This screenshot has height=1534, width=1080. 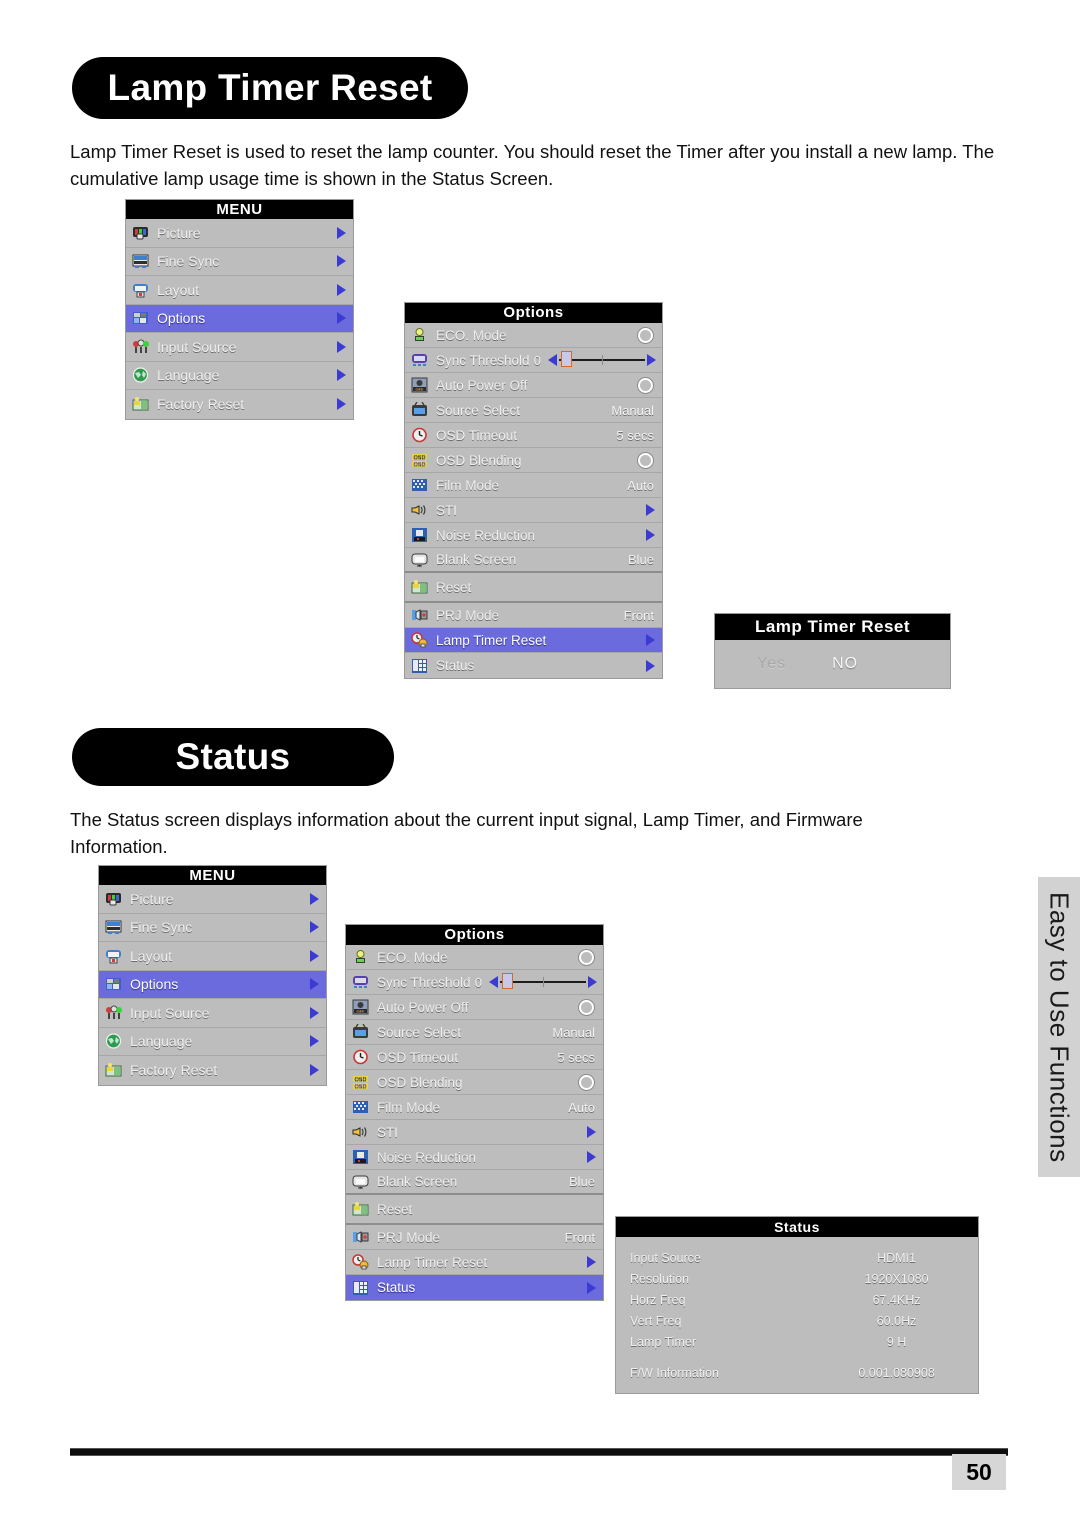 What do you see at coordinates (360, 1032) in the screenshot?
I see `source-select-icon` at bounding box center [360, 1032].